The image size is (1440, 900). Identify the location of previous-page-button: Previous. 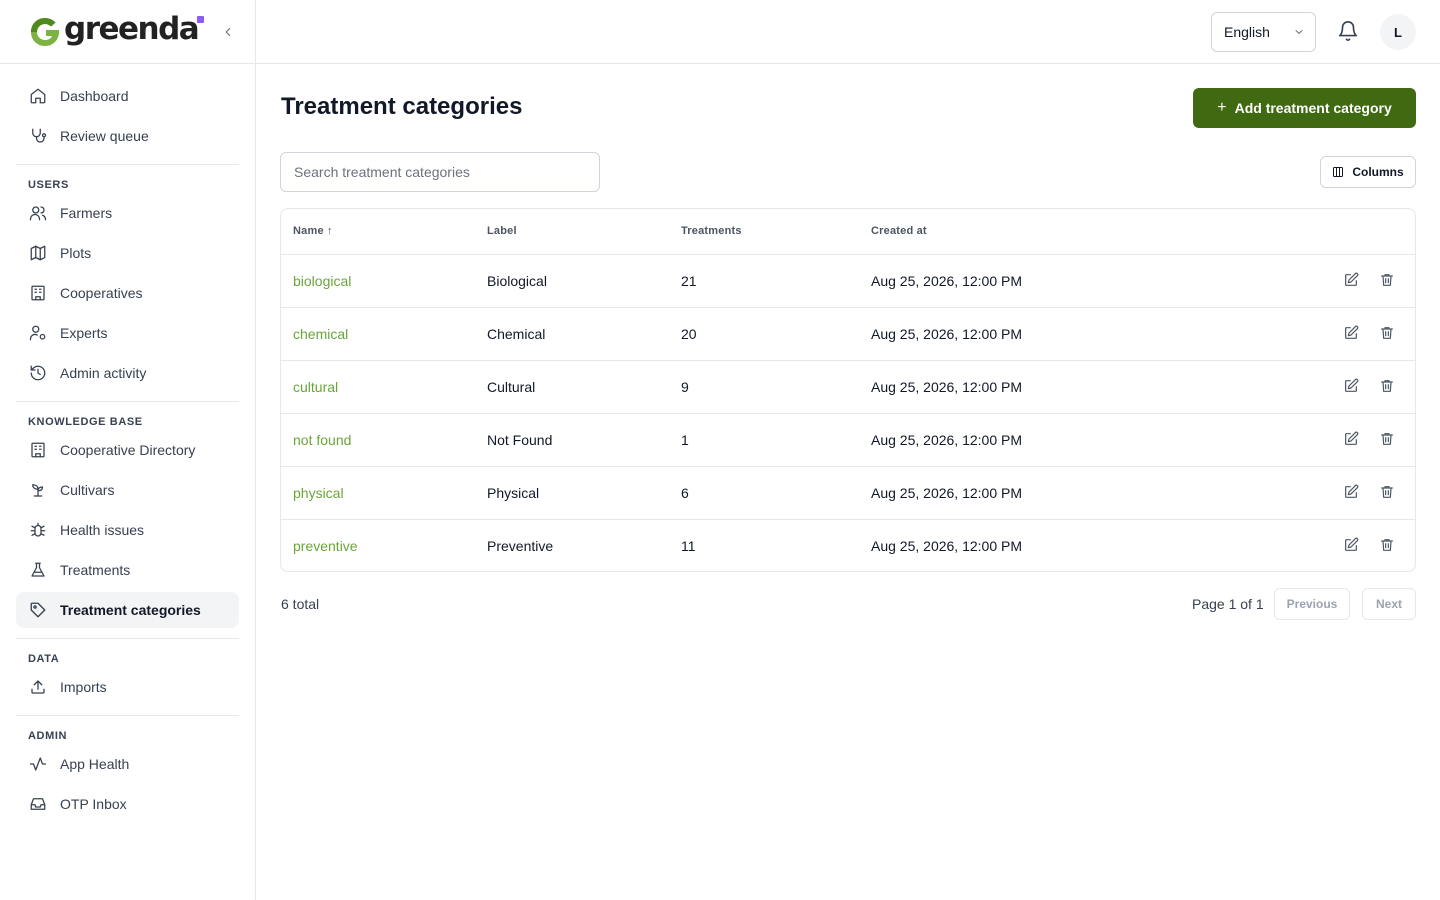
(1312, 604).